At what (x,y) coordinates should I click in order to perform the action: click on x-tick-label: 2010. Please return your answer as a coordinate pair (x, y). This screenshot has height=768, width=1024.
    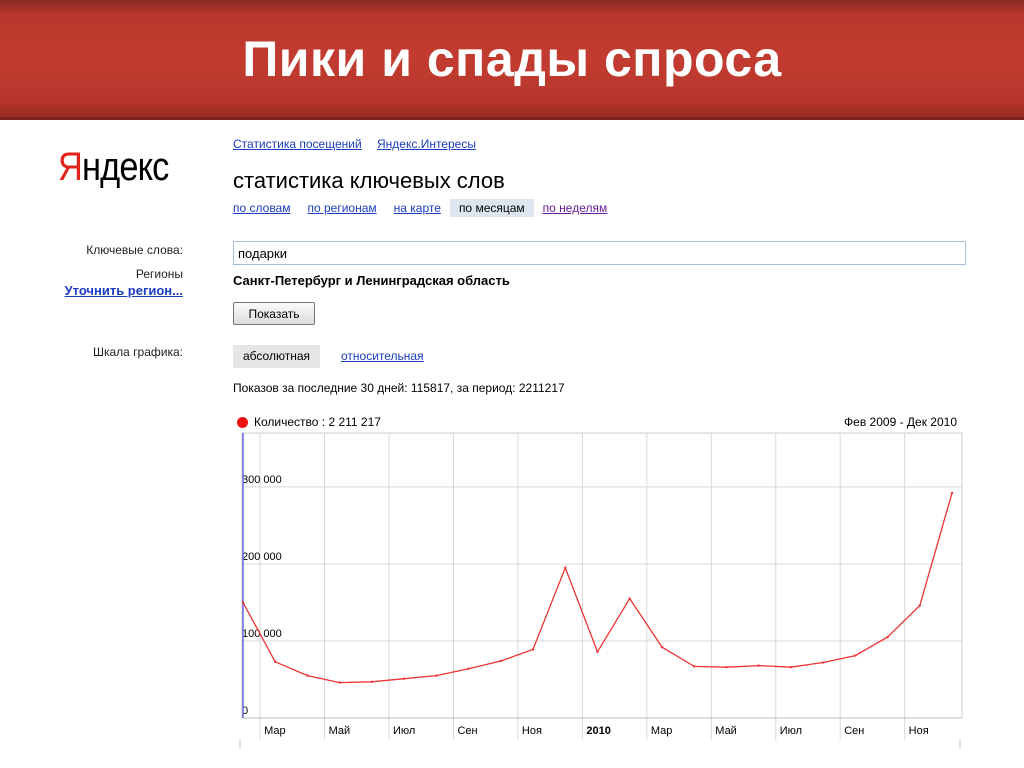
    Looking at the image, I should click on (598, 731).